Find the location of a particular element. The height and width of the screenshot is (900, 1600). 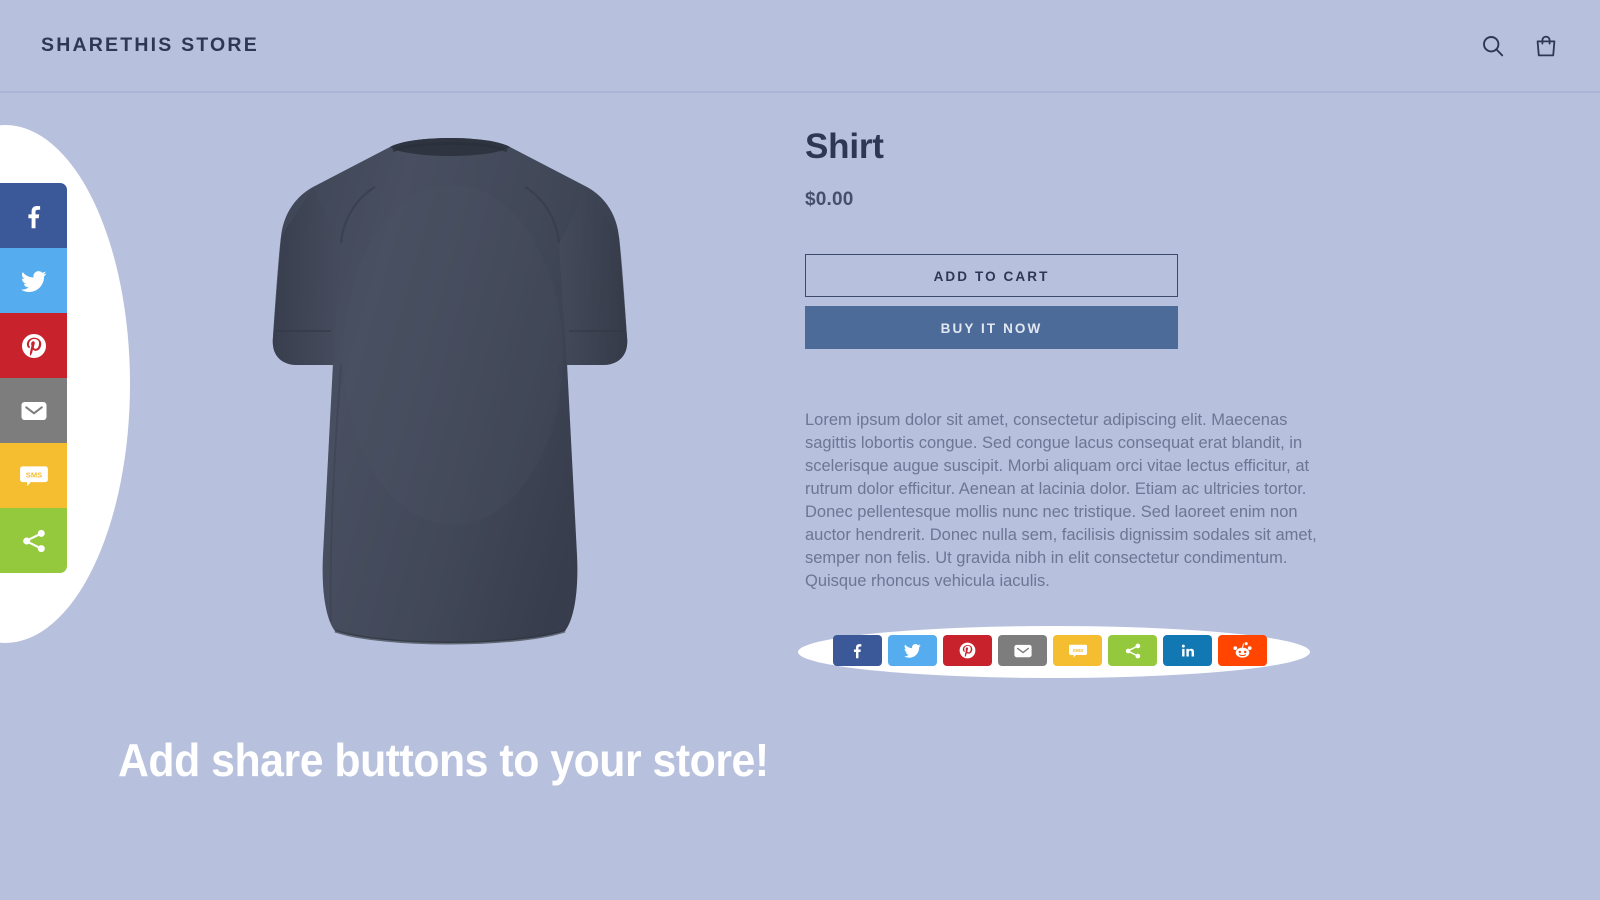

inline-share-button-facebook is located at coordinates (857, 650).